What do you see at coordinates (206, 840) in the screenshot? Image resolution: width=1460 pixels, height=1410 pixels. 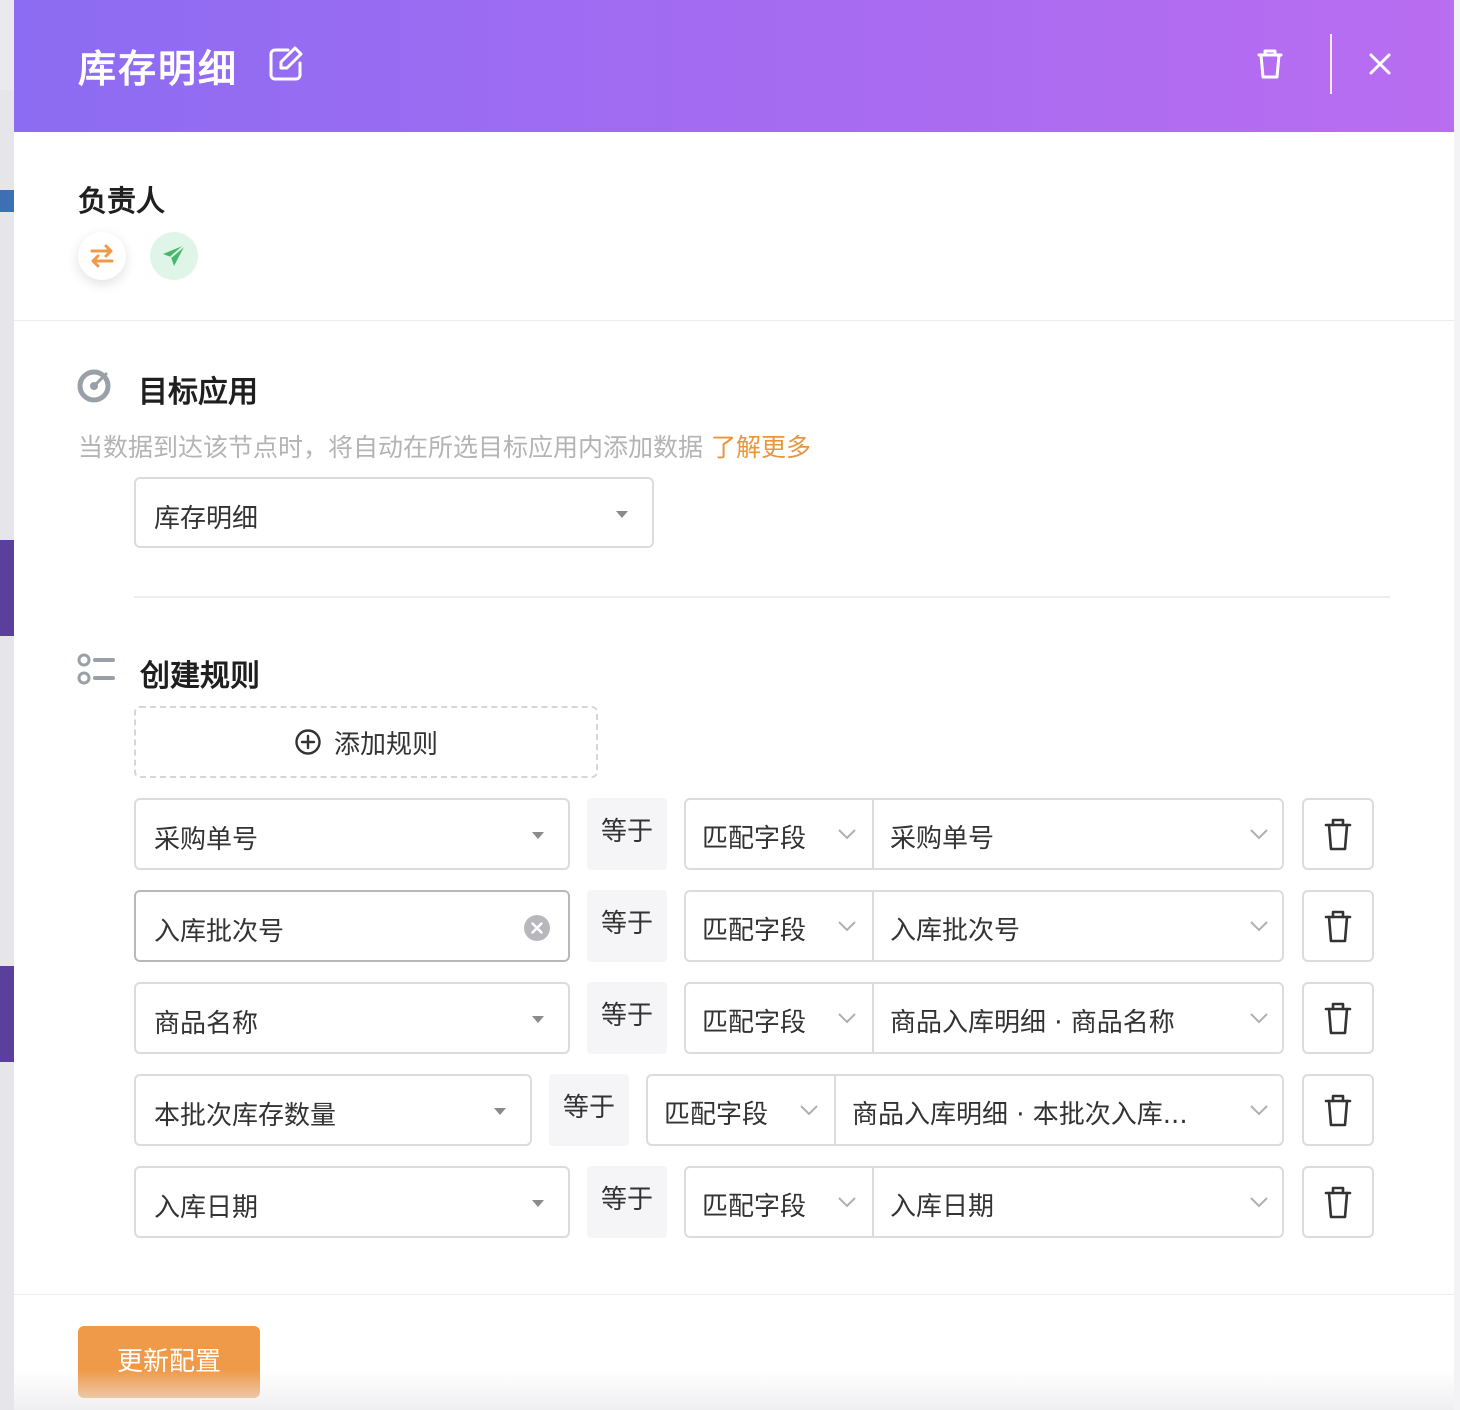 I see `rule-field-value: 采购单号` at bounding box center [206, 840].